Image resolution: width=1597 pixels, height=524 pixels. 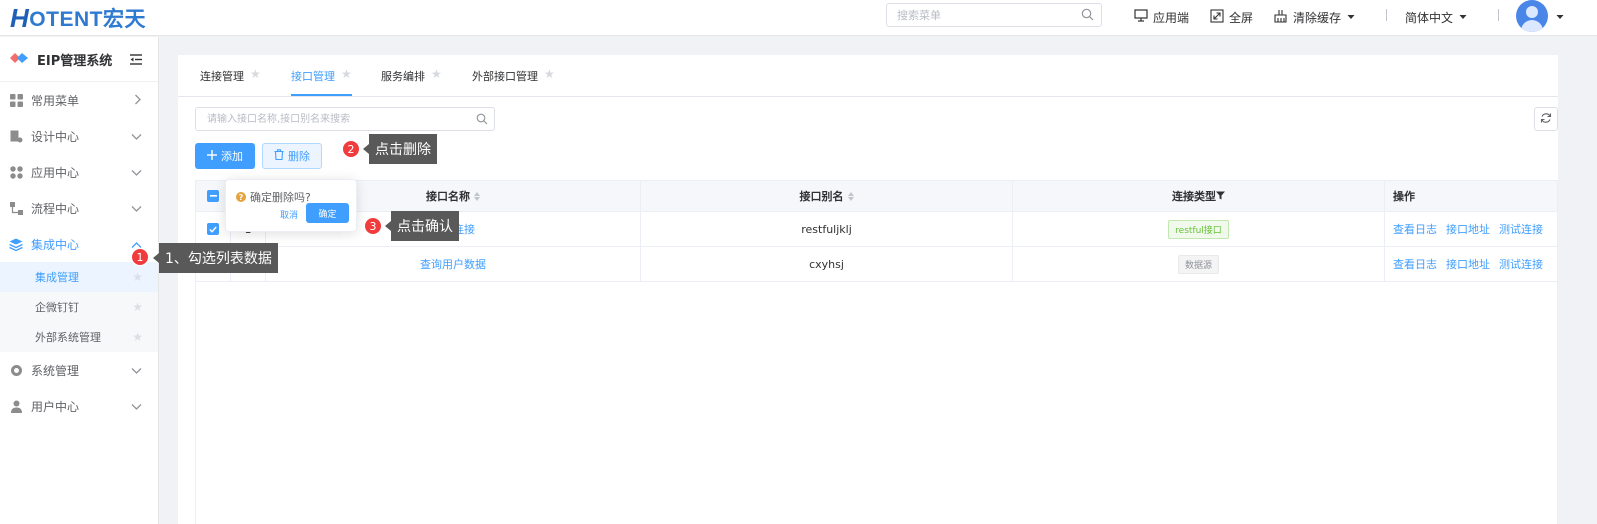 What do you see at coordinates (1220, 196) in the screenshot?
I see `filter-icon` at bounding box center [1220, 196].